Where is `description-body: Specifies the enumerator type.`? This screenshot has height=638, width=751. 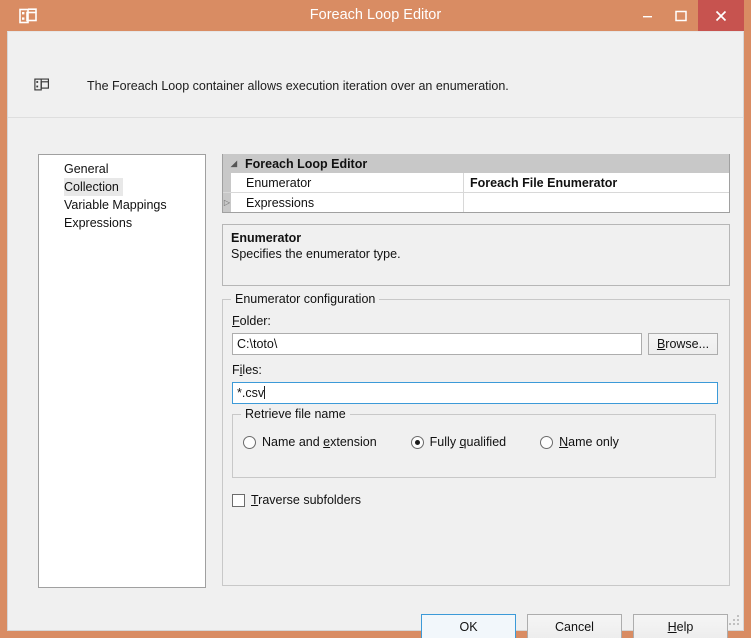
description-body: Specifies the enumerator type. is located at coordinates (316, 254).